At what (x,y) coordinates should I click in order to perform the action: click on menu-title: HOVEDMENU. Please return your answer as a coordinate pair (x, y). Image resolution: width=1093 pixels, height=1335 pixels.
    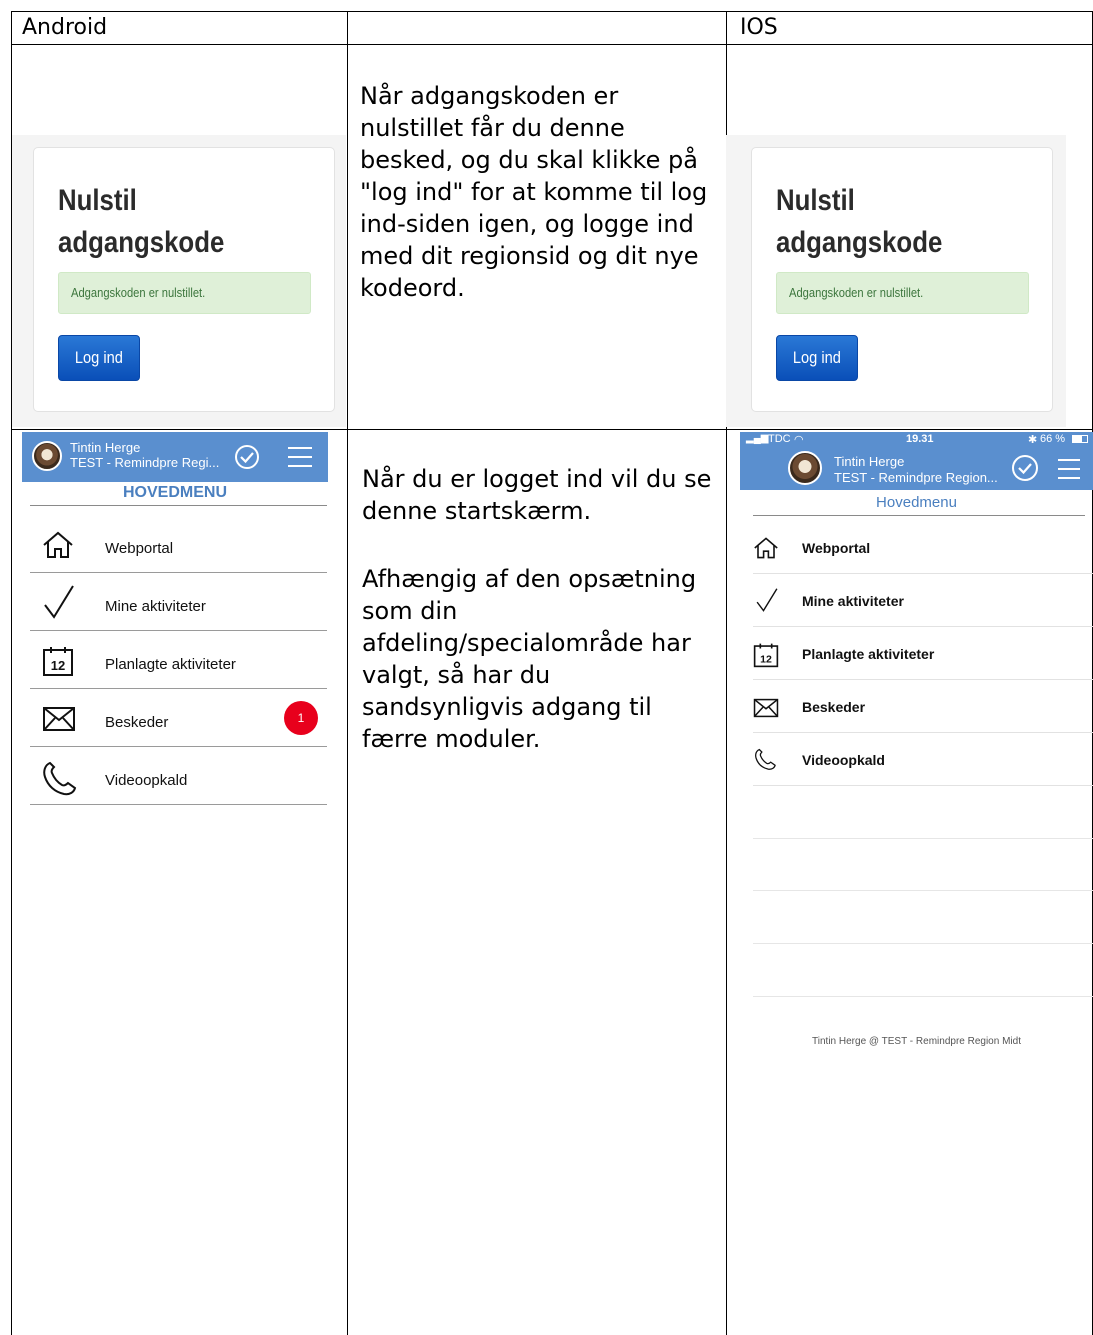
    Looking at the image, I should click on (174, 492).